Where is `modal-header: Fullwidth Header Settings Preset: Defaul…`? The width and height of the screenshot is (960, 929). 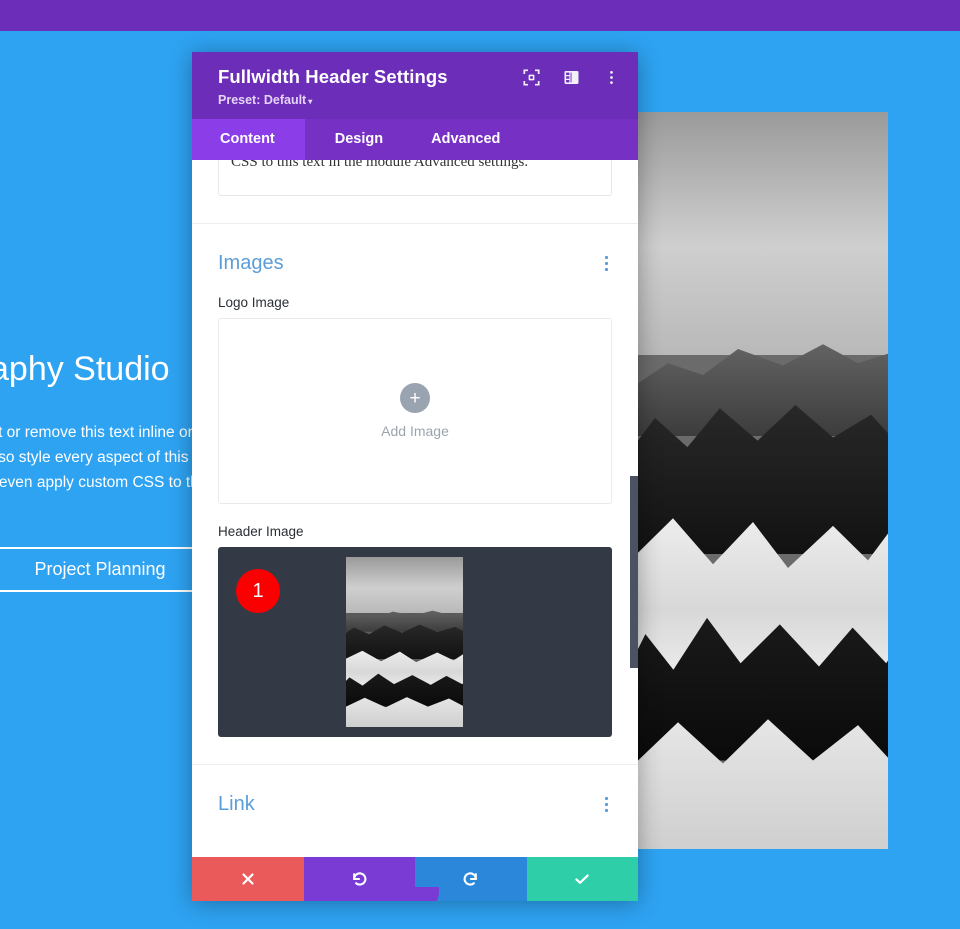
modal-header: Fullwidth Header Settings Preset: Defaul… is located at coordinates (415, 85).